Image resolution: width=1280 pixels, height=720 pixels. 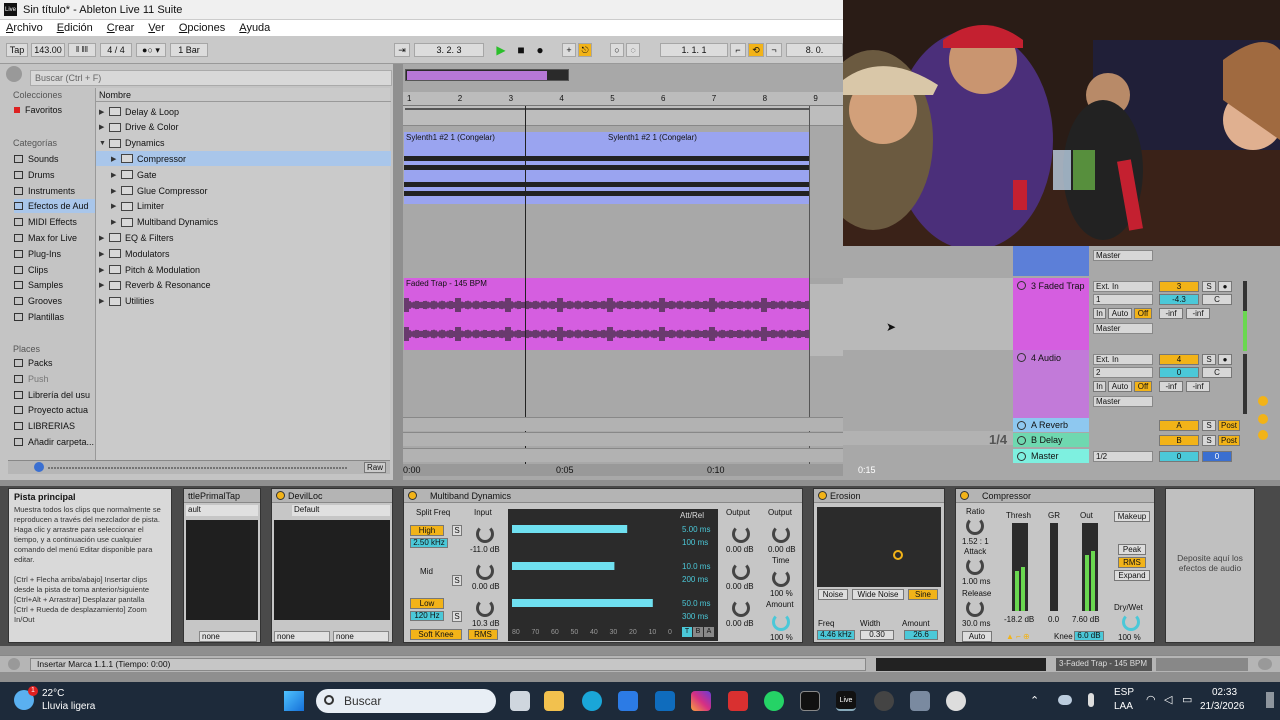 I want to click on expand-detail-icon, so click(x=14, y=664).